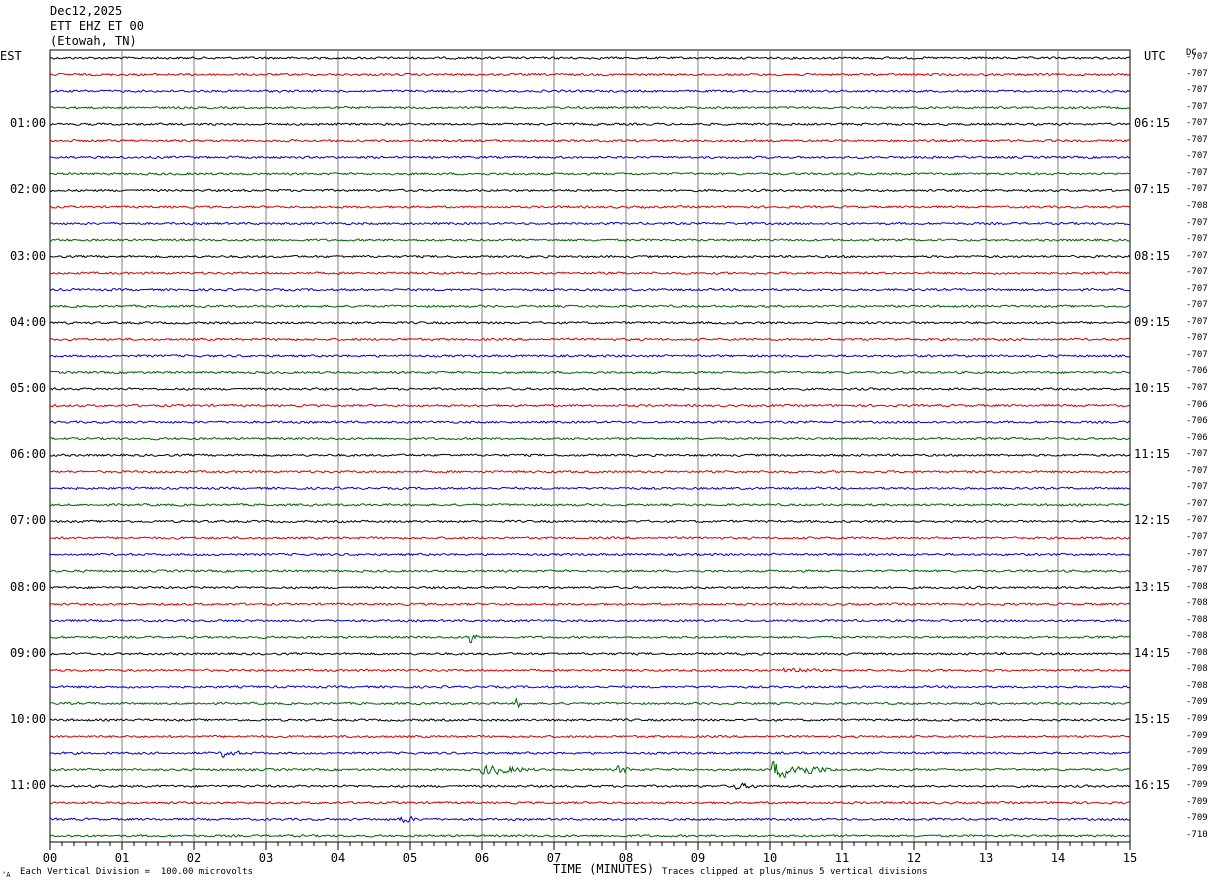 This screenshot has width=1210, height=886. Describe the element at coordinates (482, 858) in the screenshot. I see `x-tick-label: 06` at that location.